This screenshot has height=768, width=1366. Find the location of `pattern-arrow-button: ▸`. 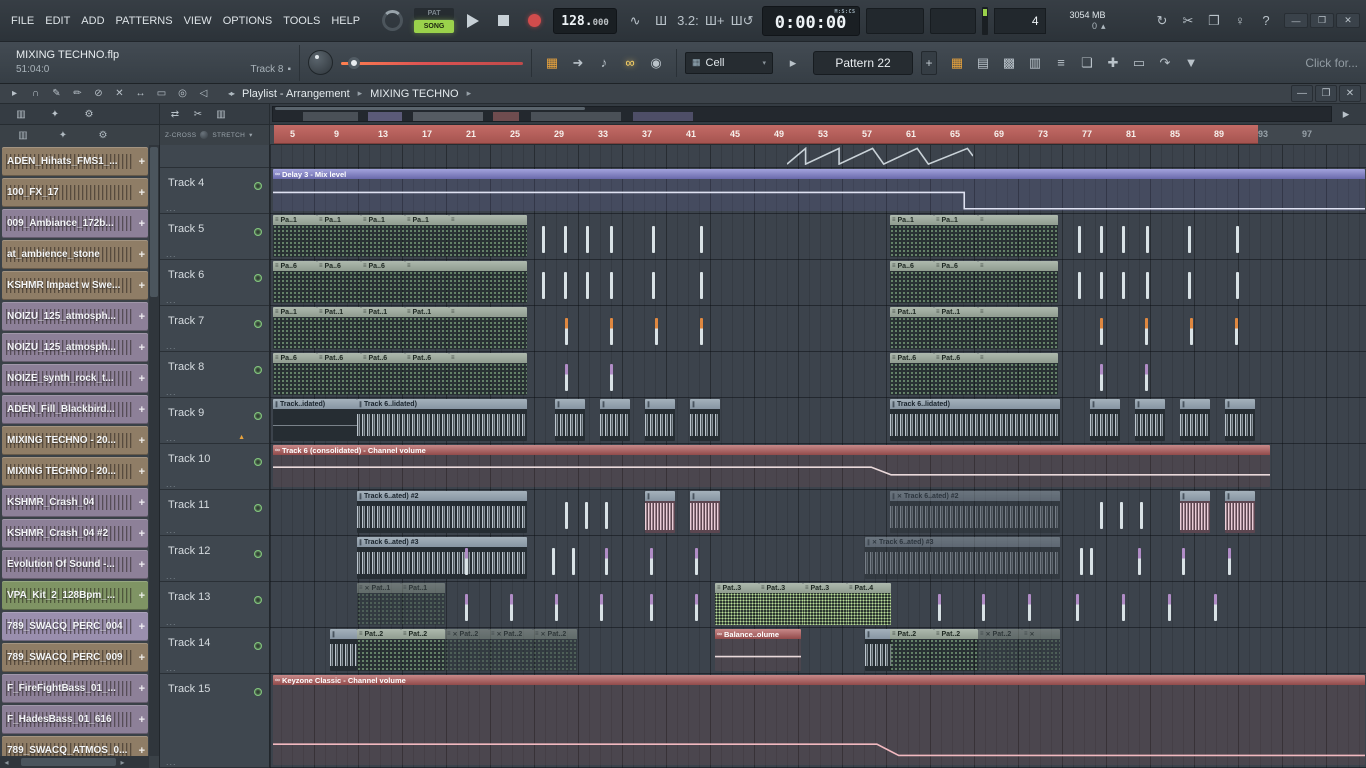

pattern-arrow-button: ▸ is located at coordinates (793, 63).